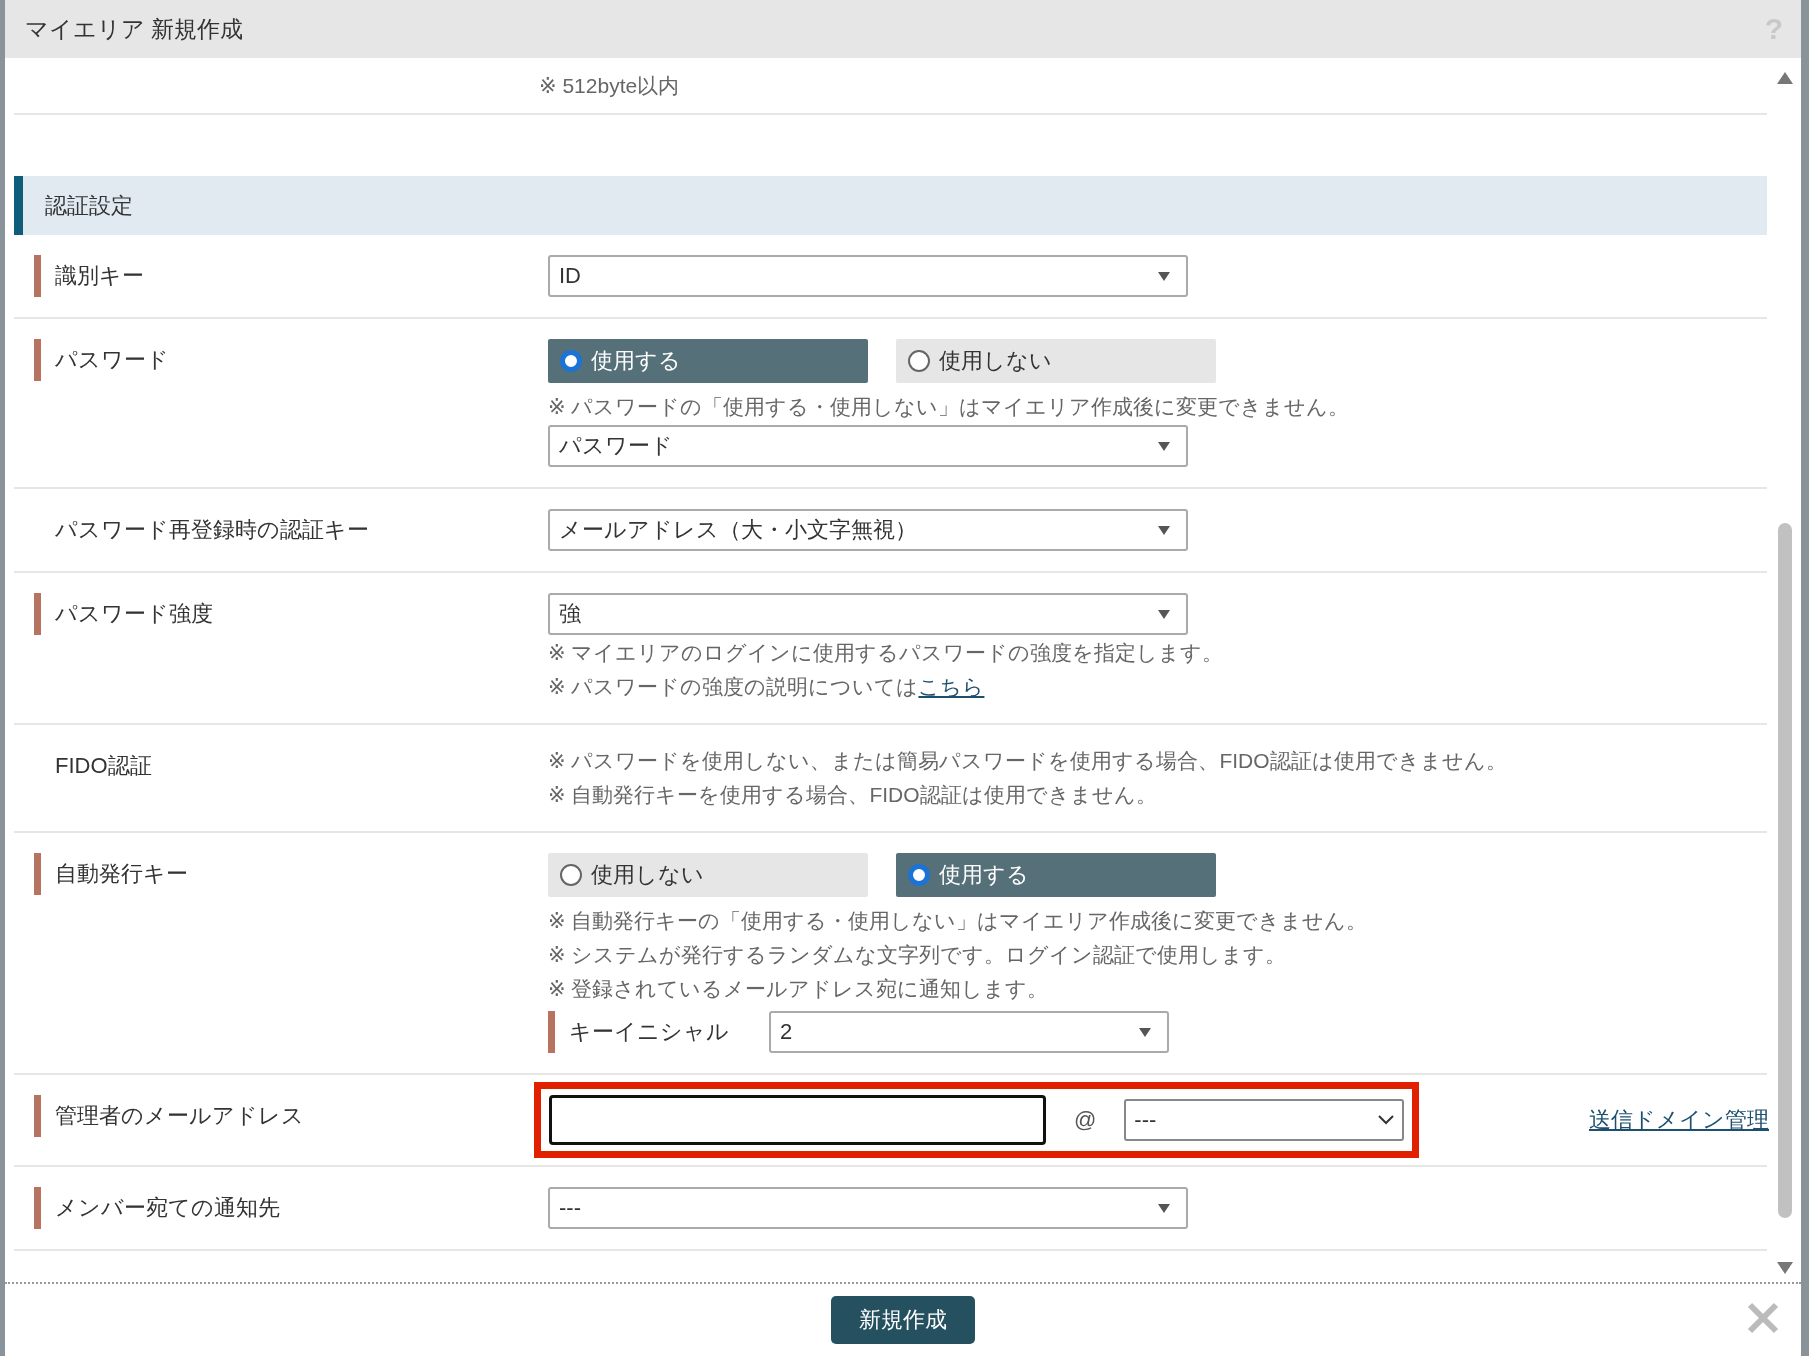 The height and width of the screenshot is (1356, 1809). What do you see at coordinates (123, 614) in the screenshot?
I see `field-label: パスワード強度` at bounding box center [123, 614].